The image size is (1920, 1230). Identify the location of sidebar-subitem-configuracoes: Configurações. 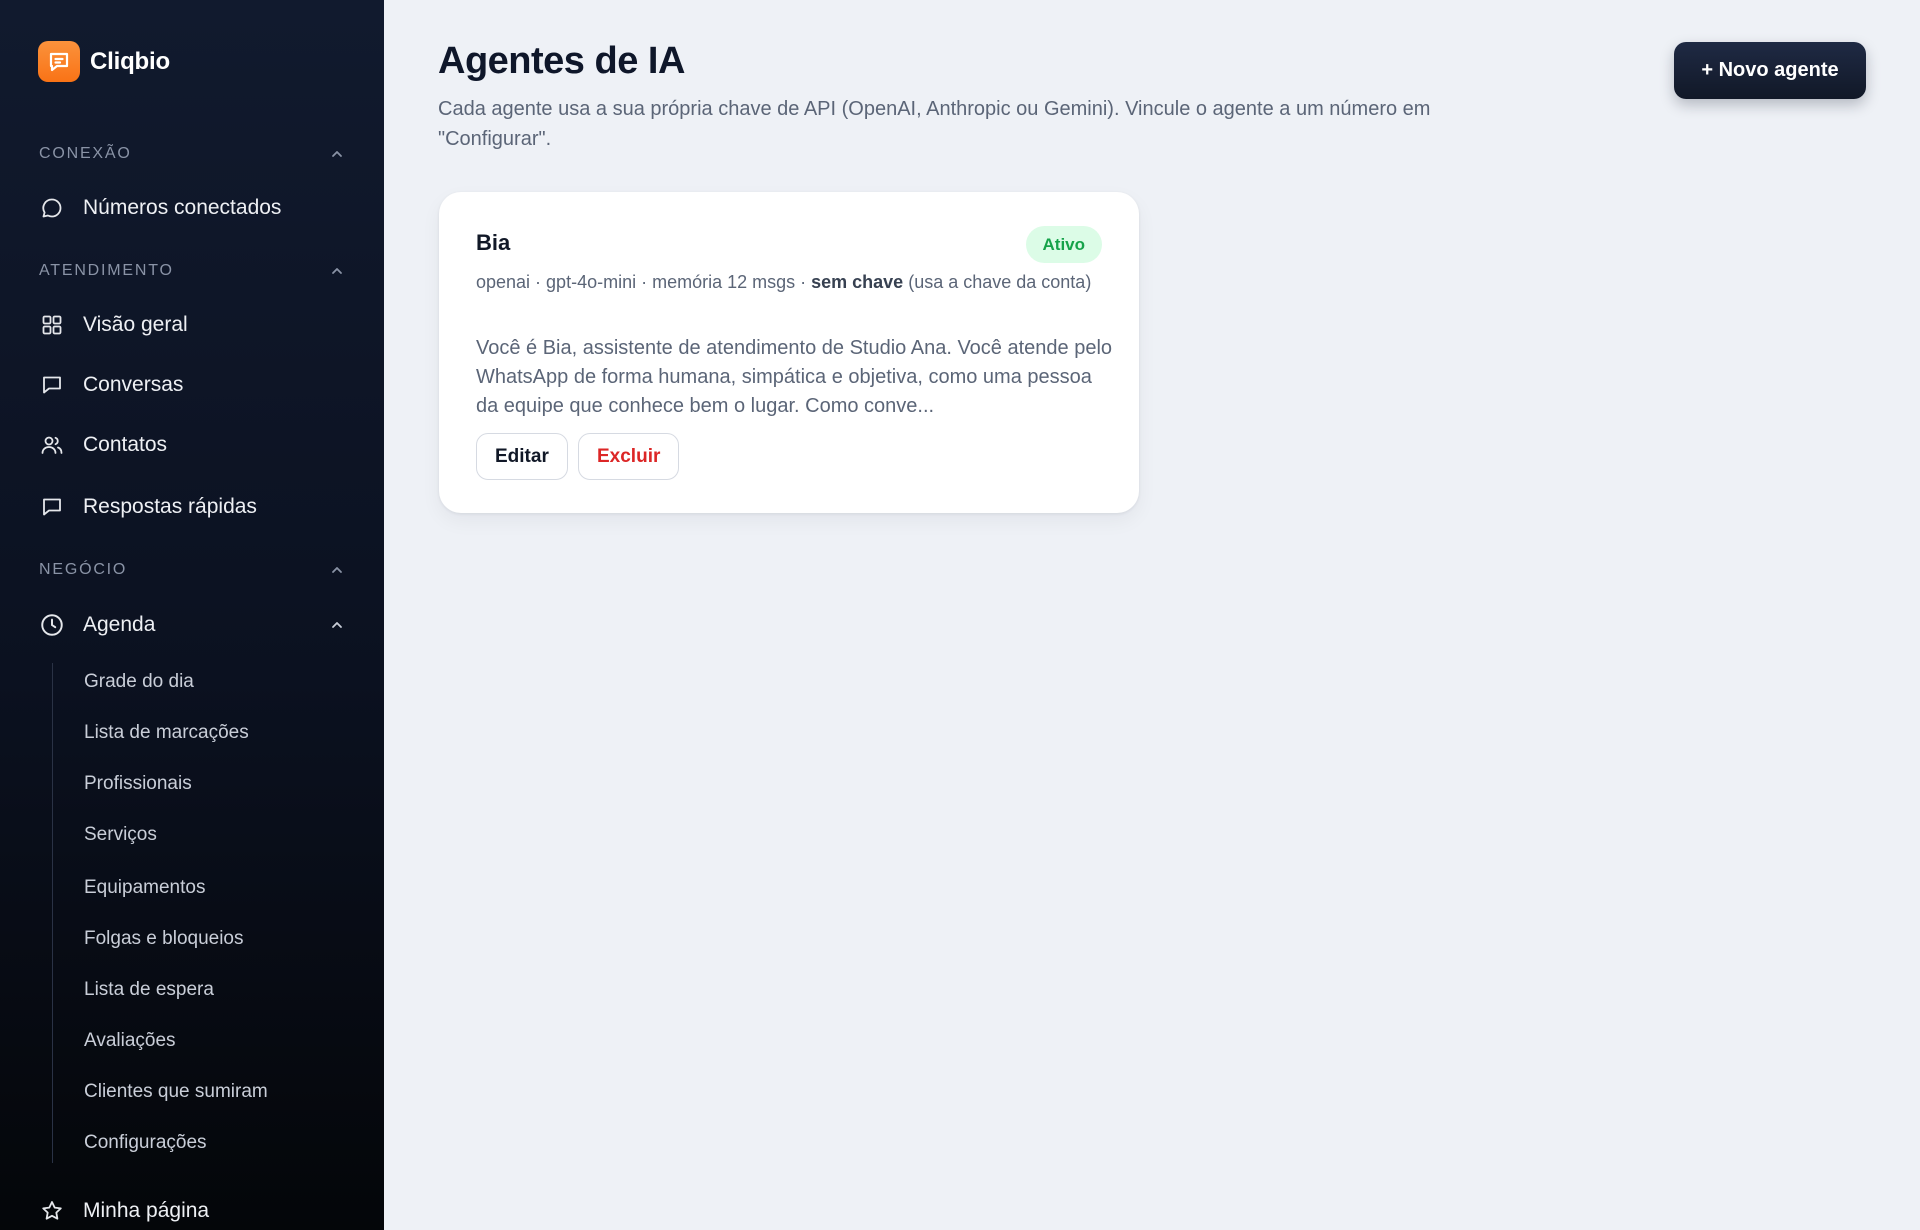
(145, 1143).